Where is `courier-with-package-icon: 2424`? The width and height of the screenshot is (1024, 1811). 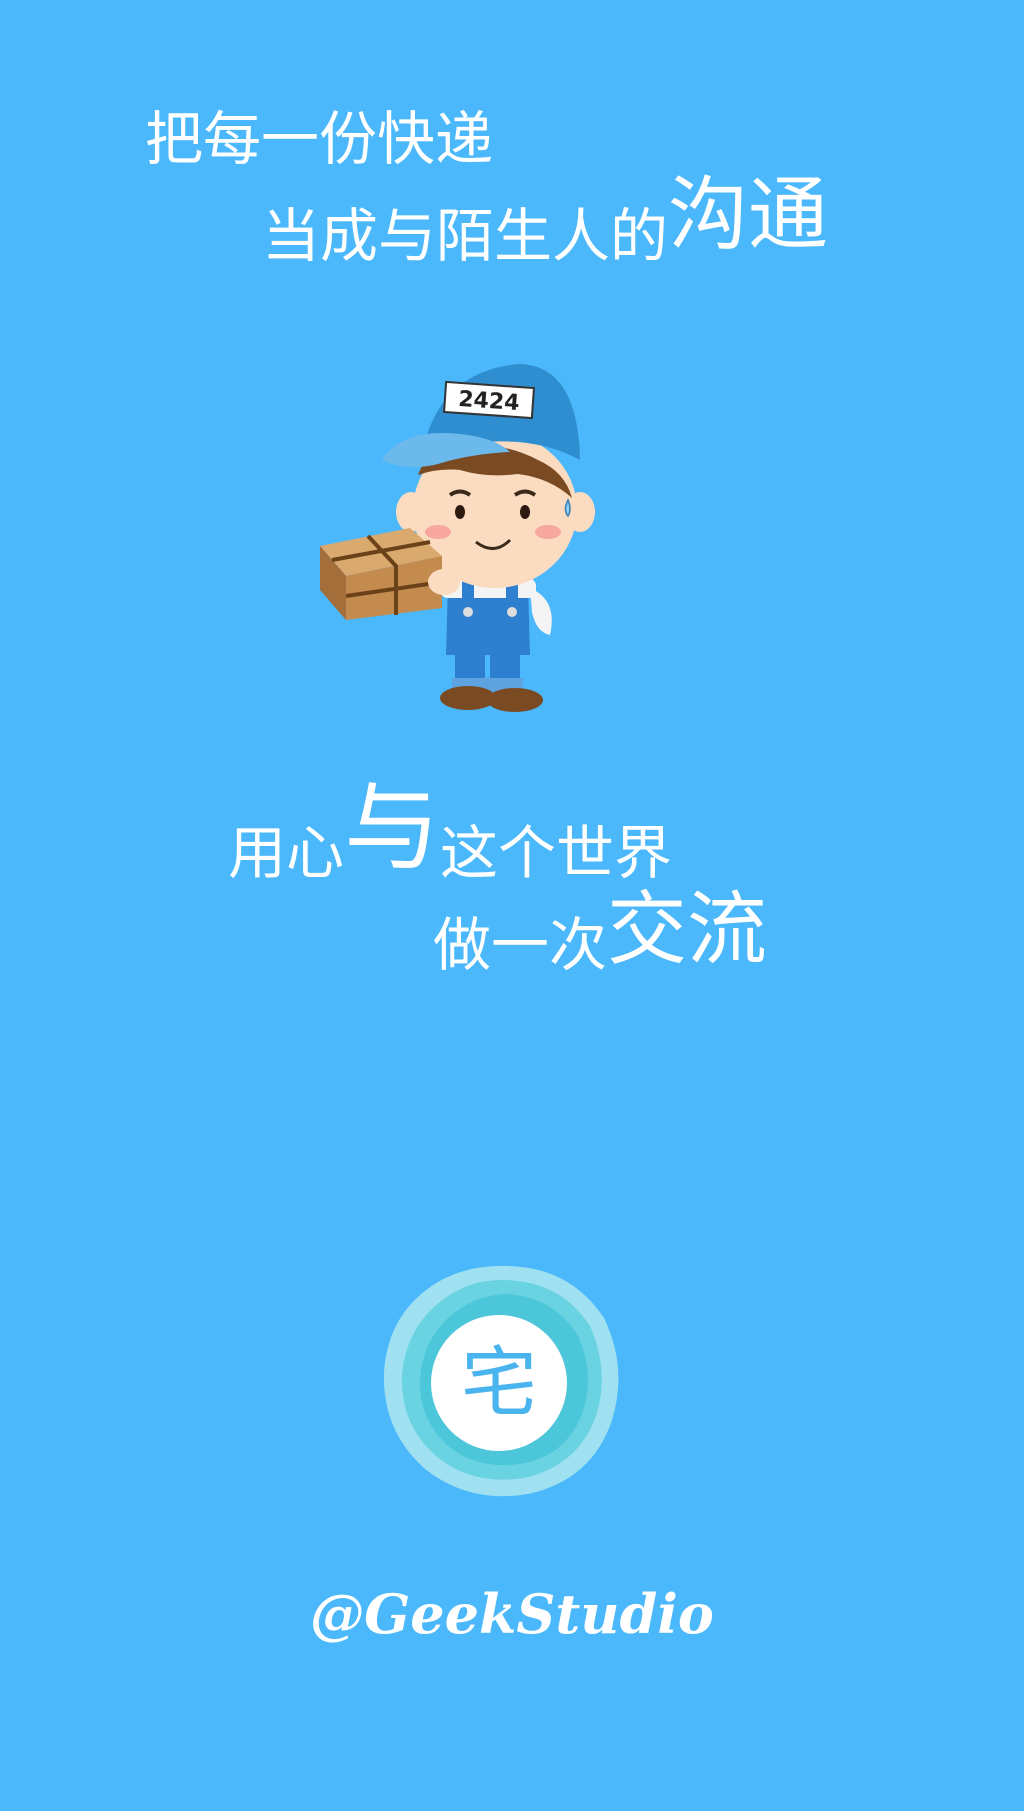 courier-with-package-icon: 2424 is located at coordinates (457, 538).